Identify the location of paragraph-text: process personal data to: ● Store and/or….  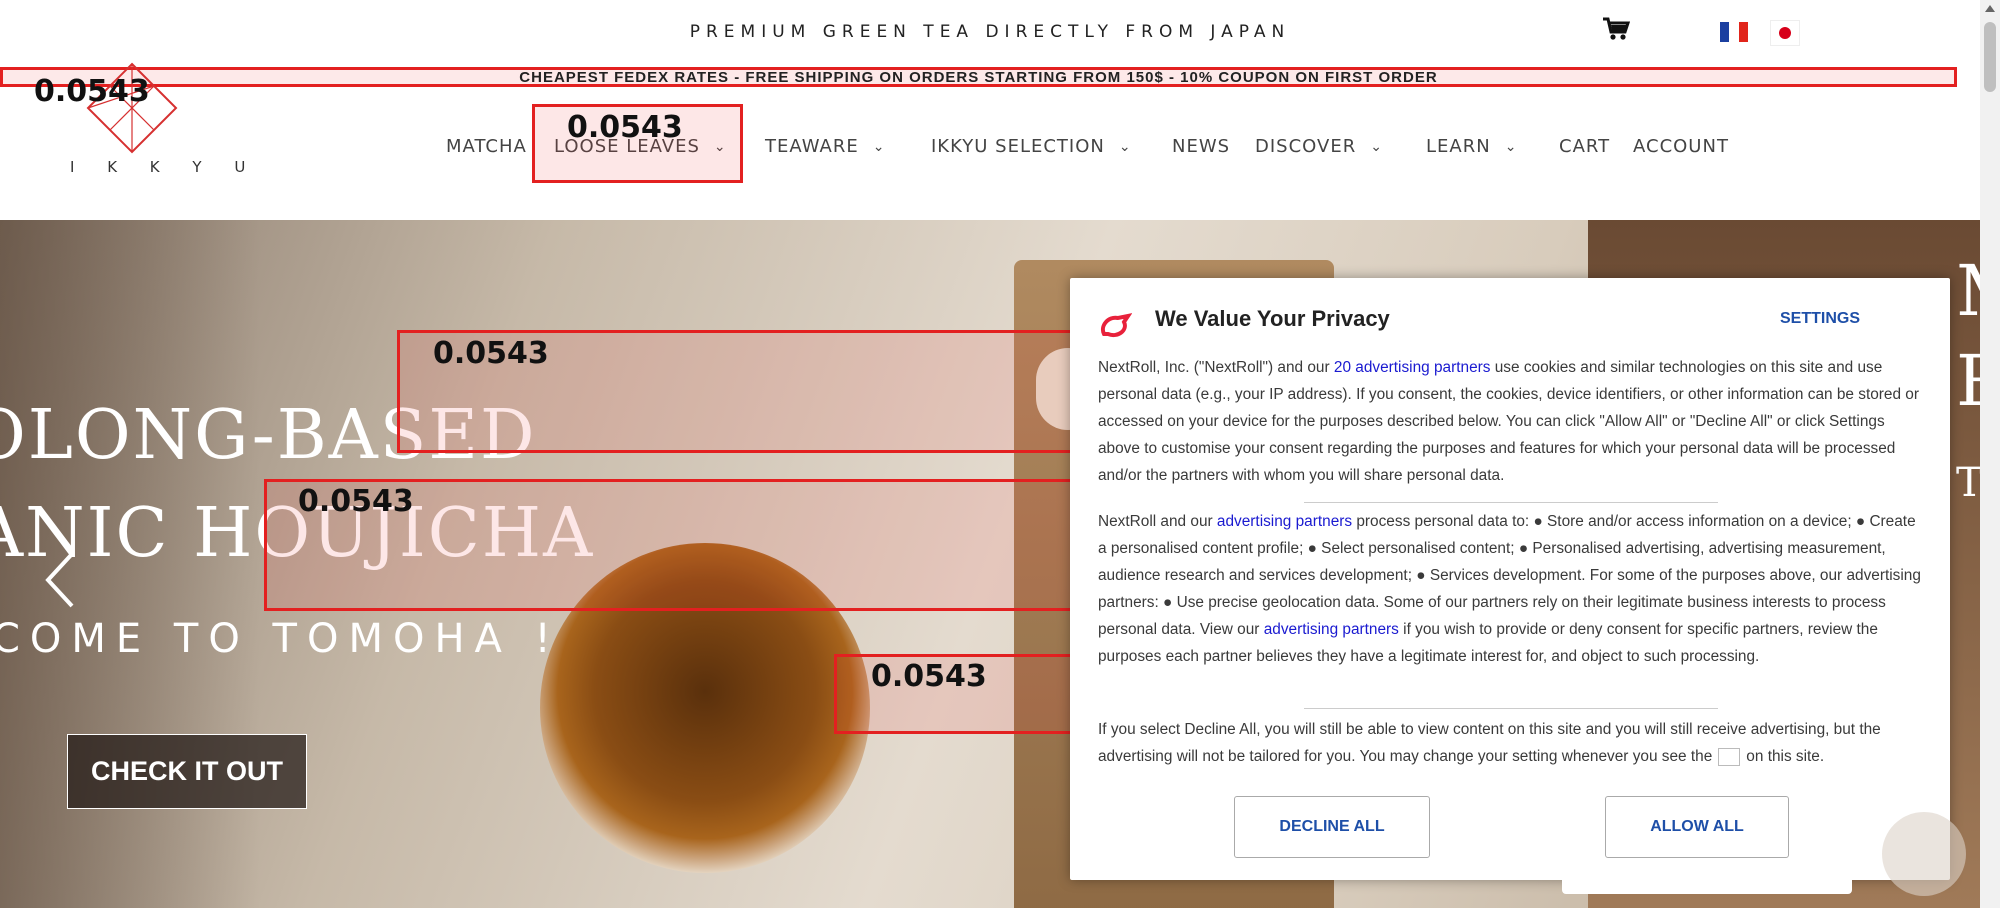
(1509, 575).